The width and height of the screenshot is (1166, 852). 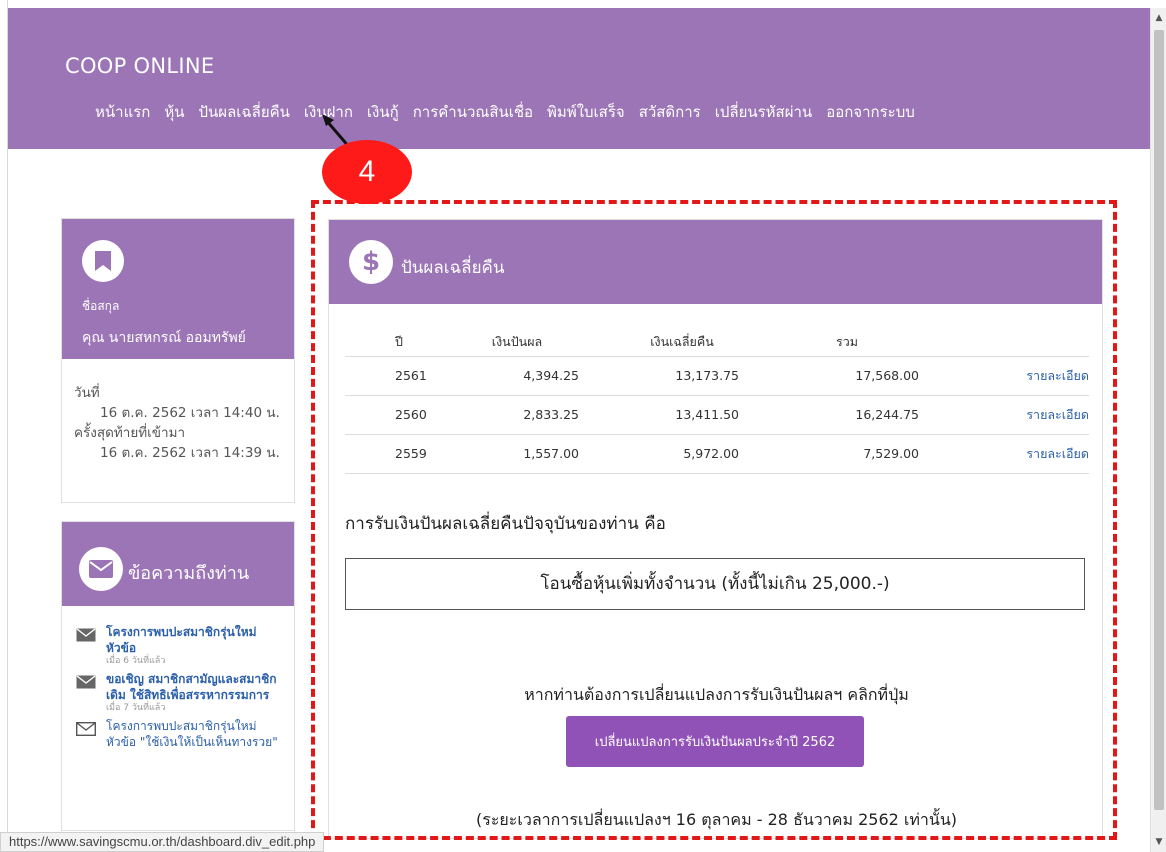 What do you see at coordinates (244, 112) in the screenshot?
I see `nav-dividend: ปันผลเฉลี่ยคืน` at bounding box center [244, 112].